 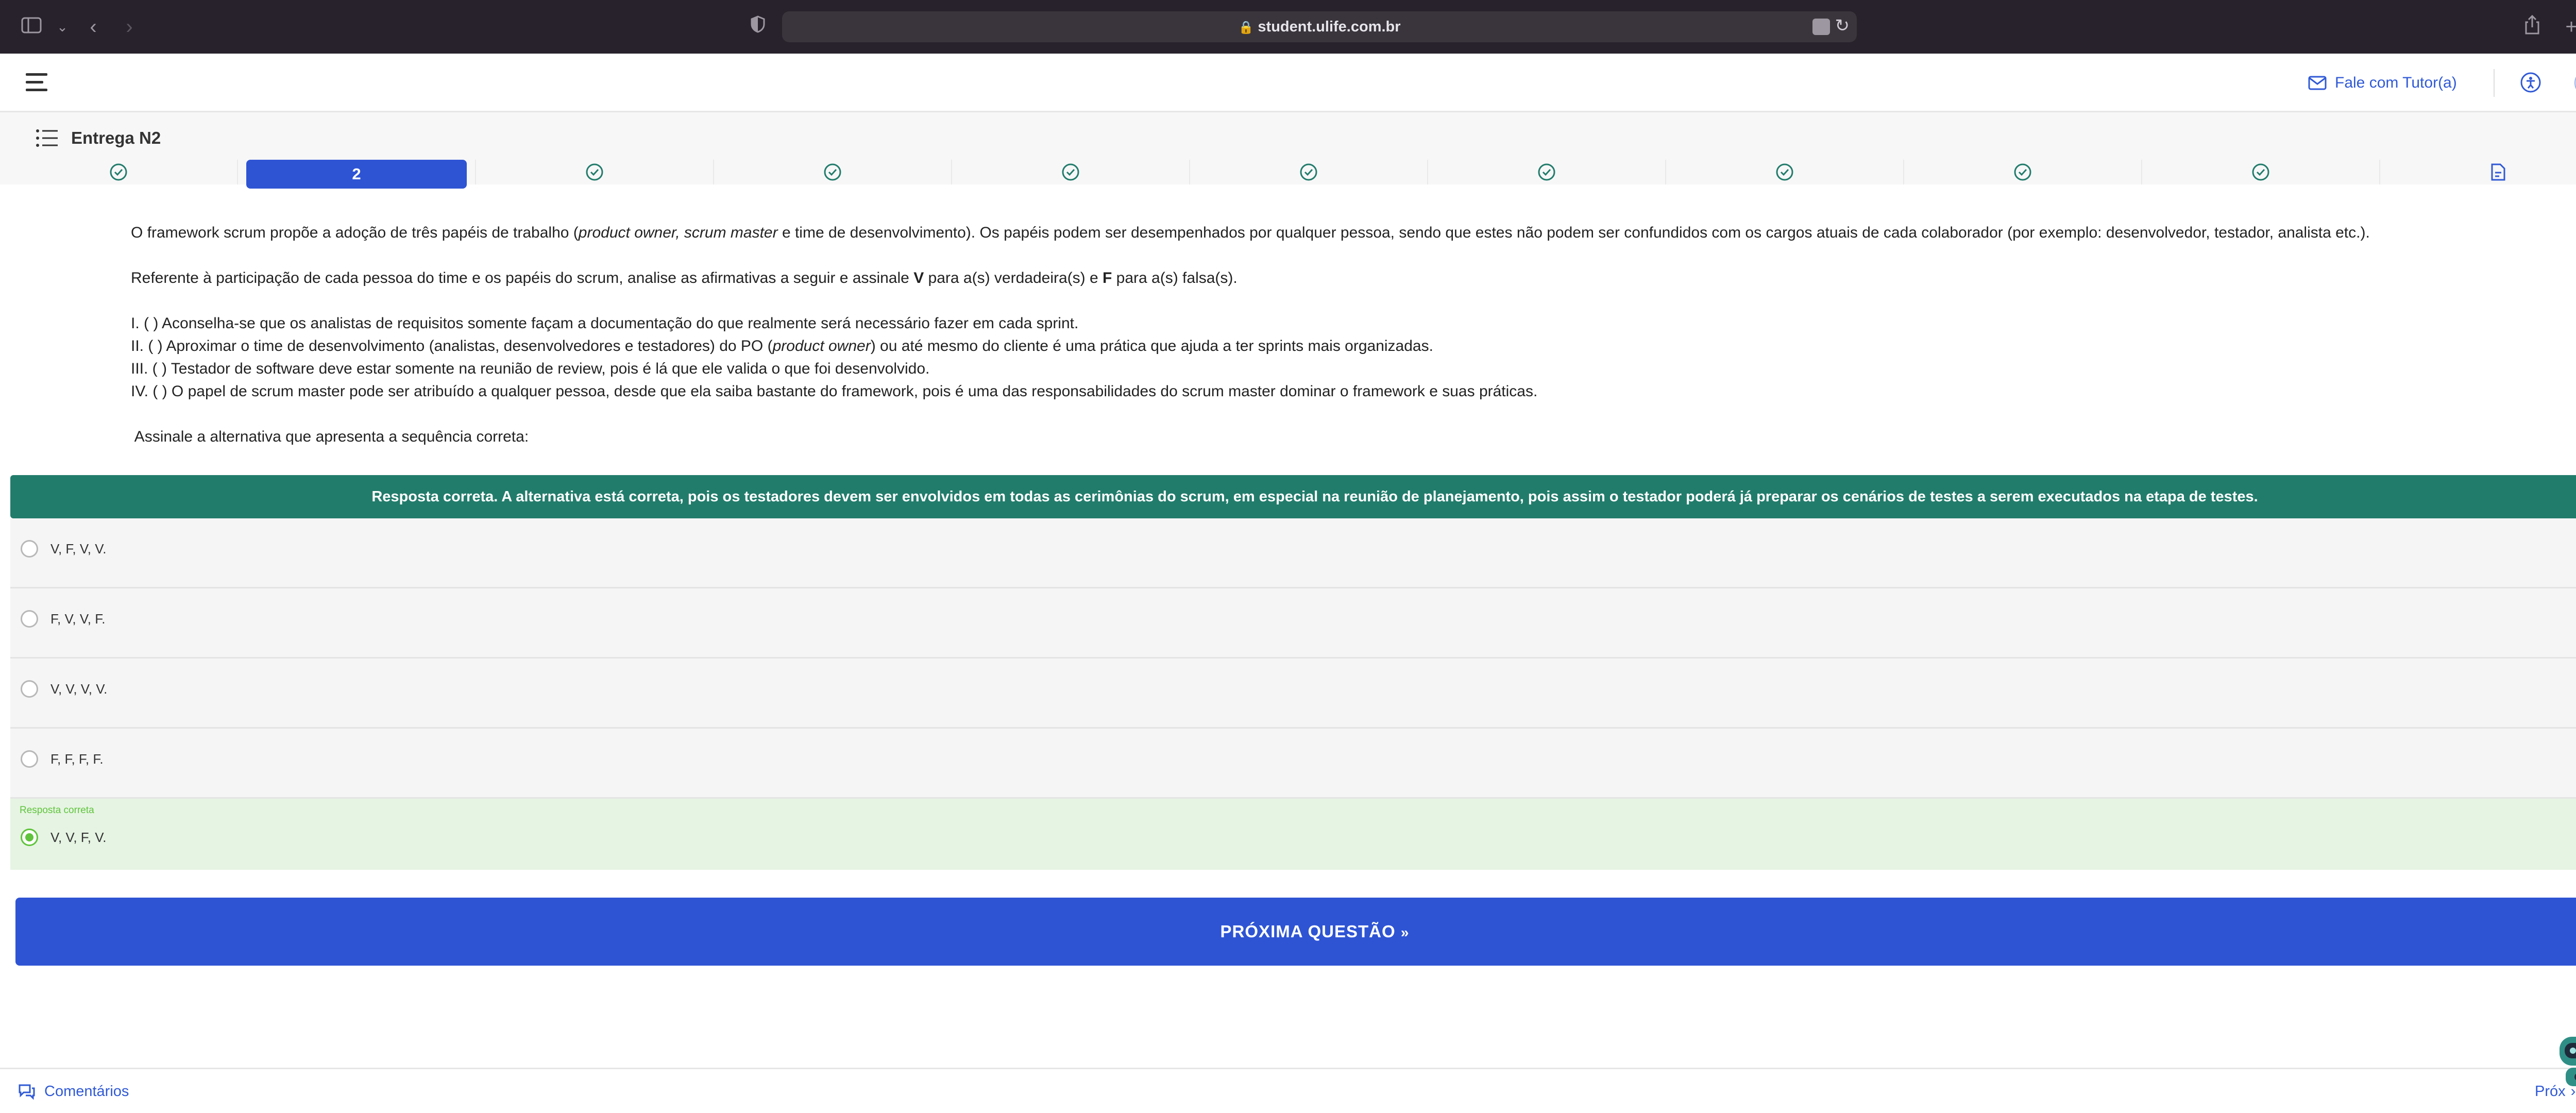 I want to click on radio-button-selected, so click(x=29, y=837).